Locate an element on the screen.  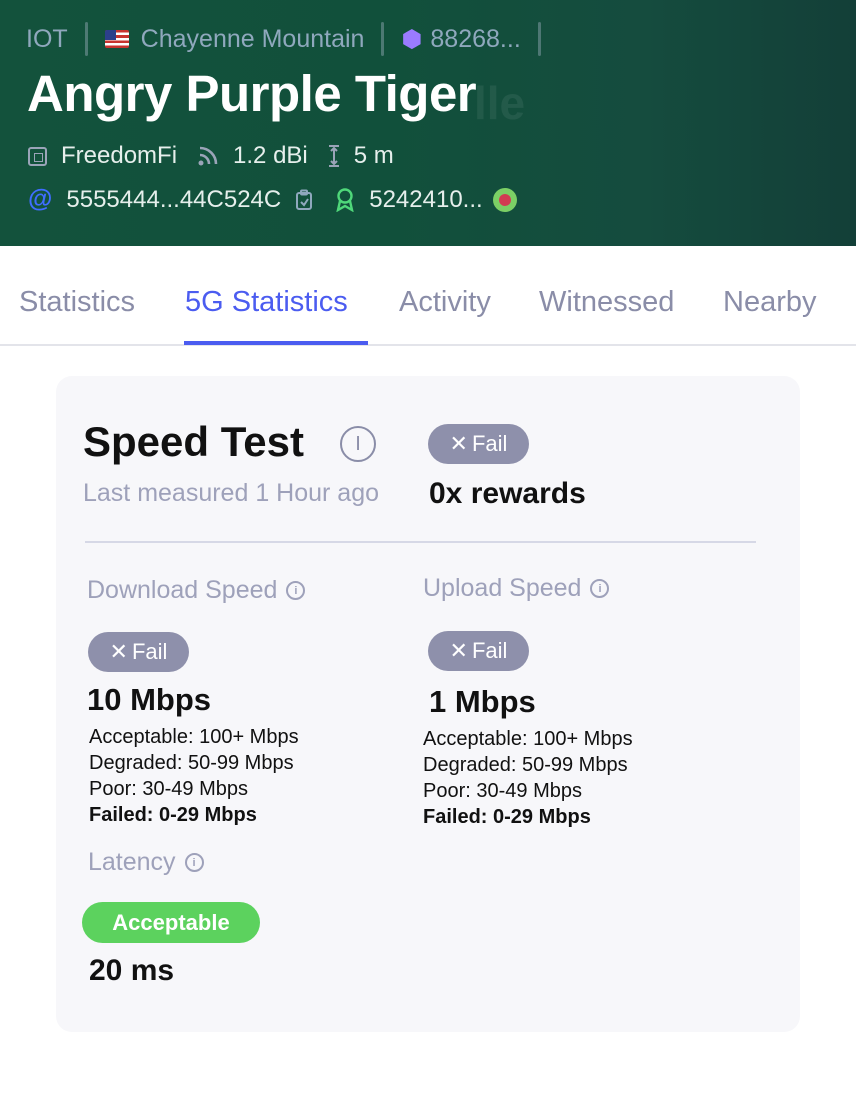
location-label: Chayenne Mountain is located at coordinates (252, 38).